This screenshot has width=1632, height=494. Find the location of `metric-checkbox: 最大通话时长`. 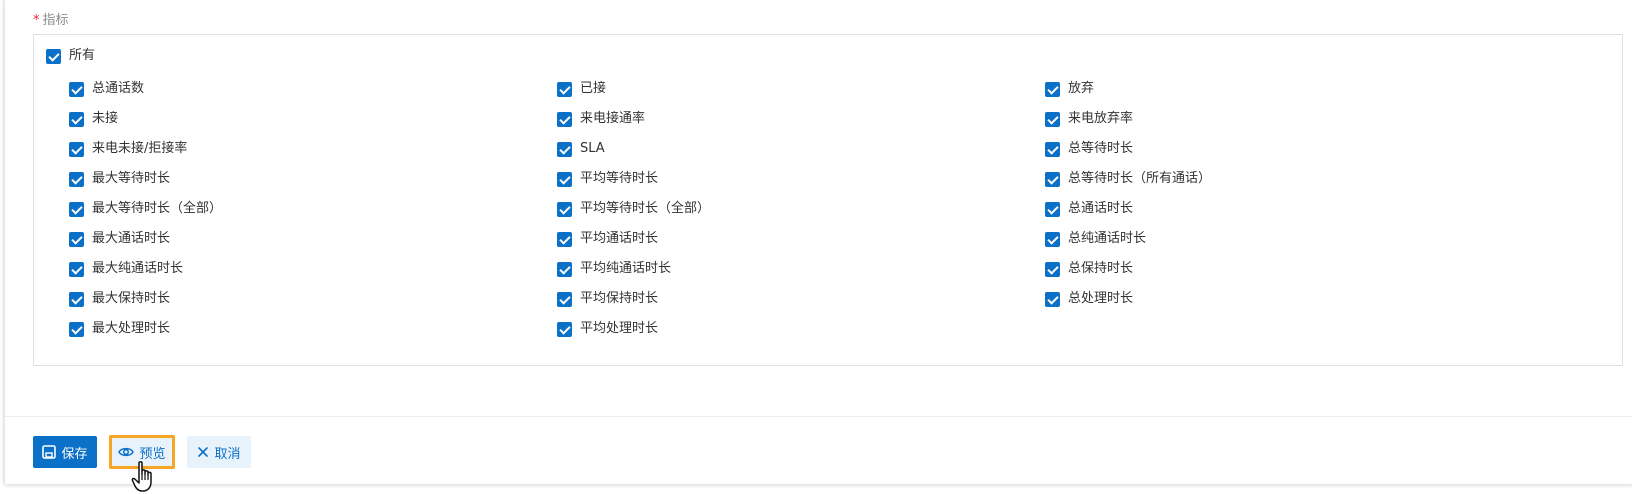

metric-checkbox: 最大通话时长 is located at coordinates (119, 239).